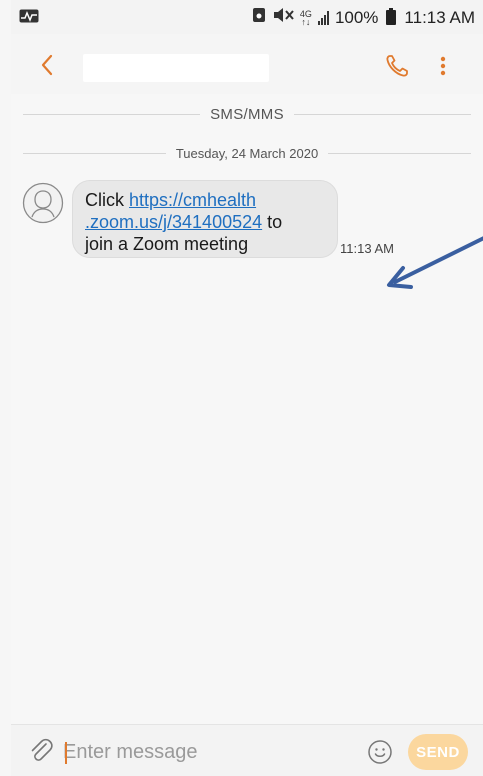 This screenshot has height=776, width=483. I want to click on emoji-button, so click(380, 752).